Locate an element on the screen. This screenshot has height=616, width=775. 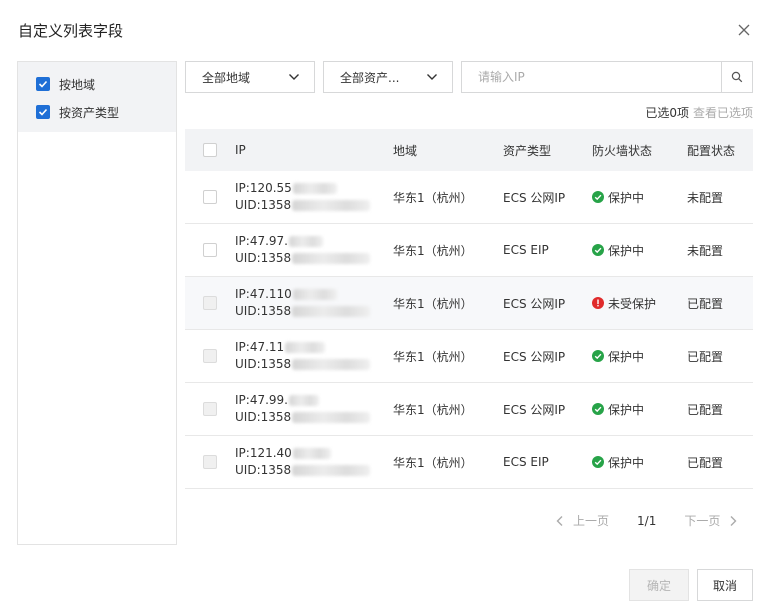
close-icon is located at coordinates (744, 30).